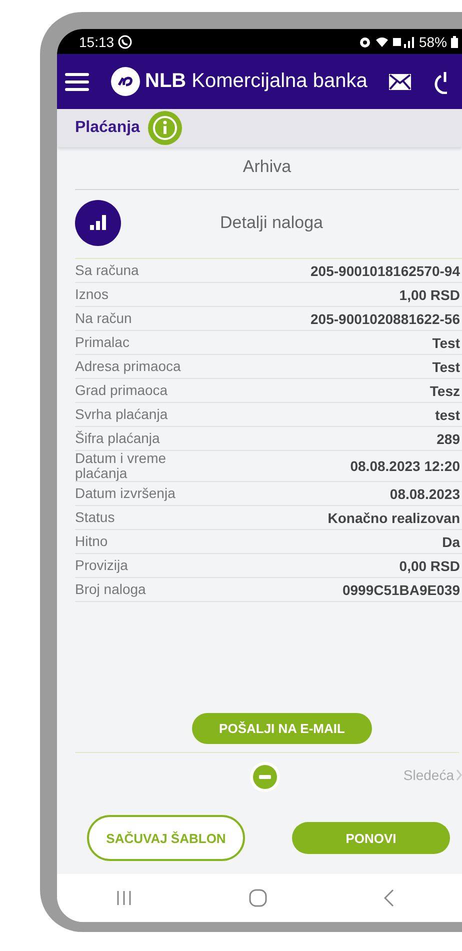 The image size is (462, 951). I want to click on alarm-icon, so click(364, 42).